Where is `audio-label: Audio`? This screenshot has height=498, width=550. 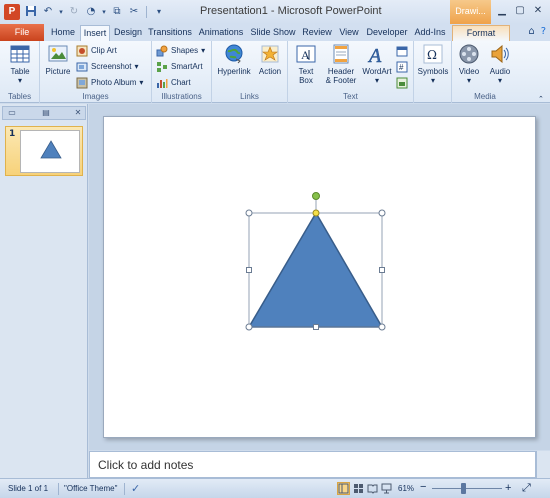 audio-label: Audio is located at coordinates (500, 71).